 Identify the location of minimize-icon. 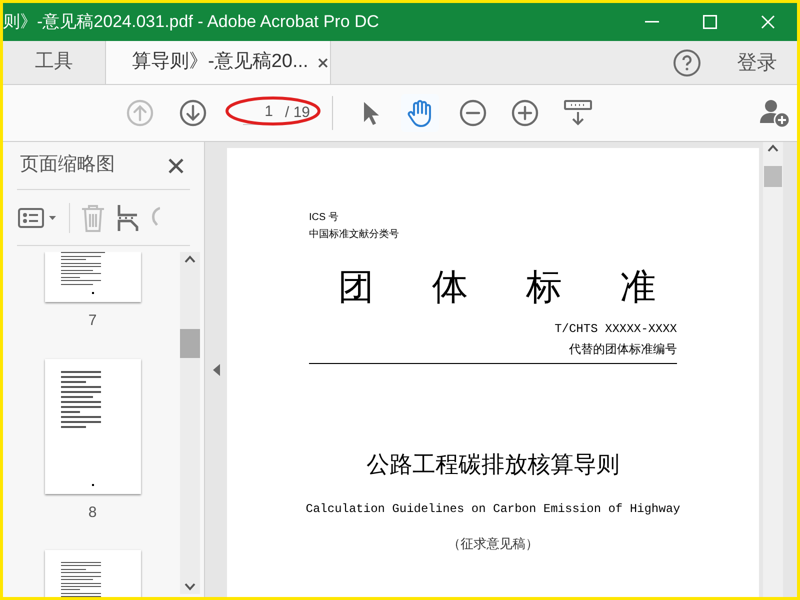
(652, 22).